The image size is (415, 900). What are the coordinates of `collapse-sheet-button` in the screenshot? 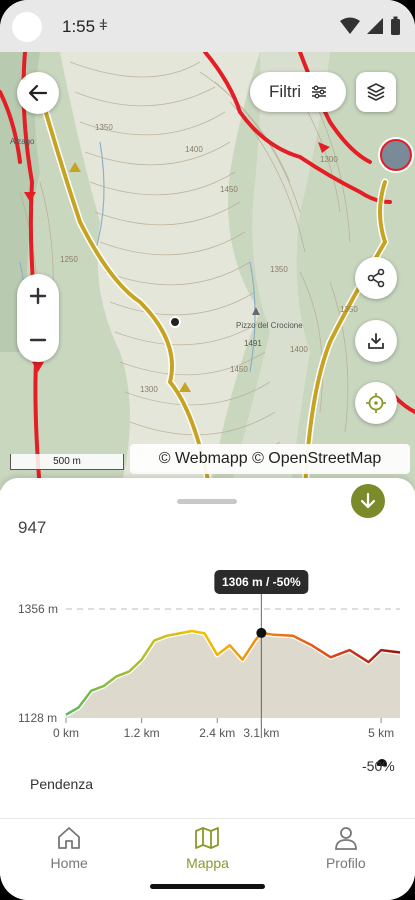 It's located at (368, 501).